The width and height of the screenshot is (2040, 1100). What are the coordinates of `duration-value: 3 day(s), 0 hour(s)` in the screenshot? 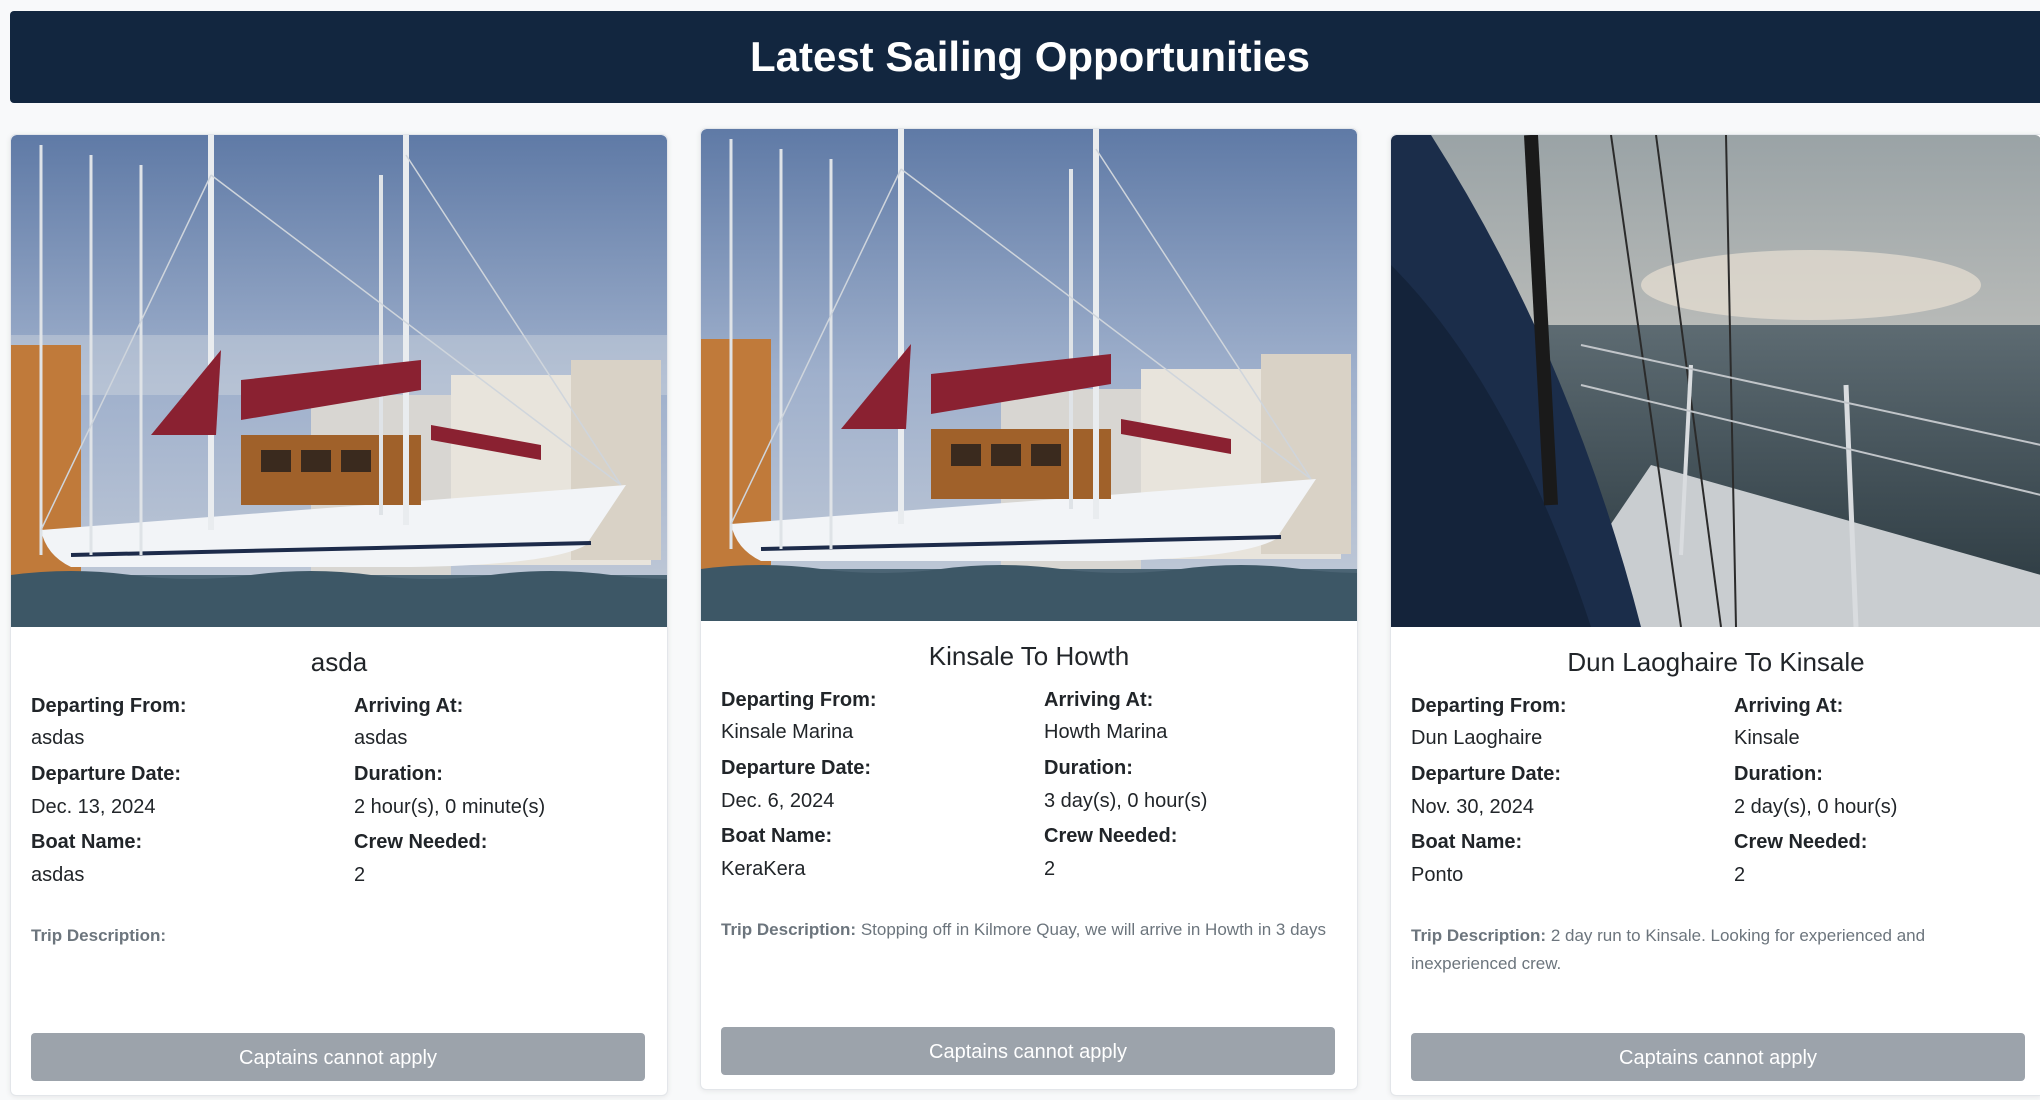 It's located at (1126, 801).